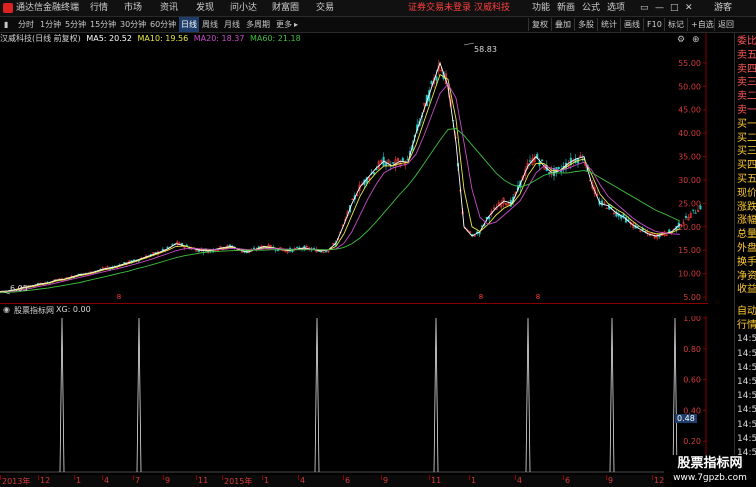 Image resolution: width=756 pixels, height=487 pixels. Describe the element at coordinates (285, 8) in the screenshot. I see `menu-wealth: 财富圈` at that location.